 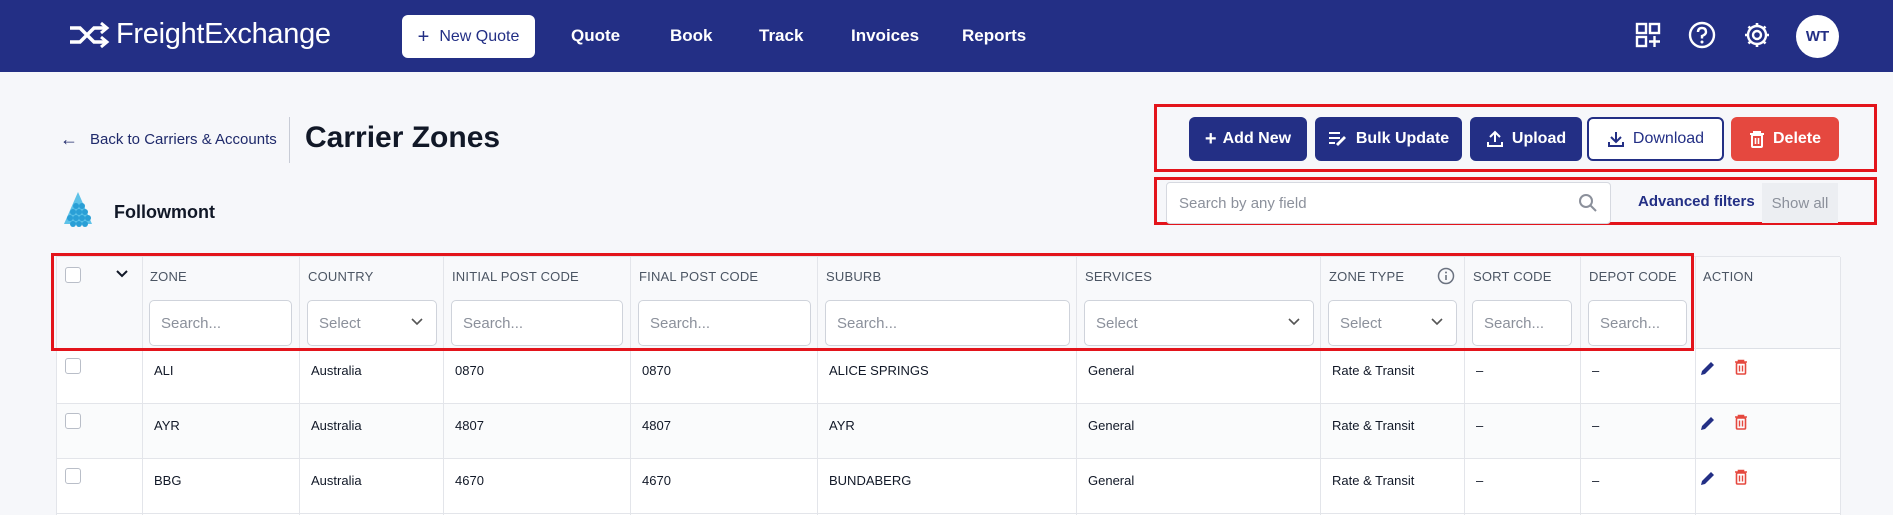 What do you see at coordinates (1757, 35) in the screenshot?
I see `gear-icon` at bounding box center [1757, 35].